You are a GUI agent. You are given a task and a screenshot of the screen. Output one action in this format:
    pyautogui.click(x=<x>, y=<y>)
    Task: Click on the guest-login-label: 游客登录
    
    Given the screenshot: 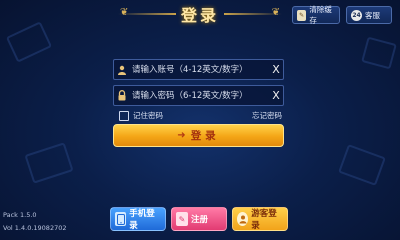 What is the action you would take?
    pyautogui.click(x=264, y=220)
    